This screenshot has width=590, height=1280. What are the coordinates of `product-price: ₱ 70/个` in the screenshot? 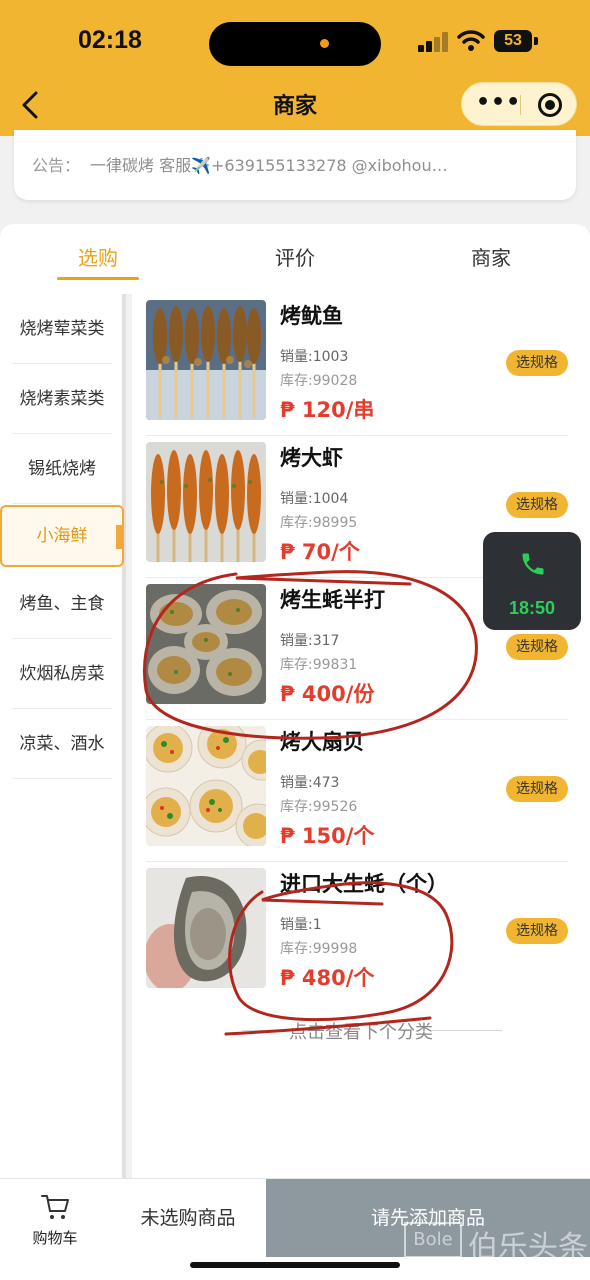 It's located at (320, 552).